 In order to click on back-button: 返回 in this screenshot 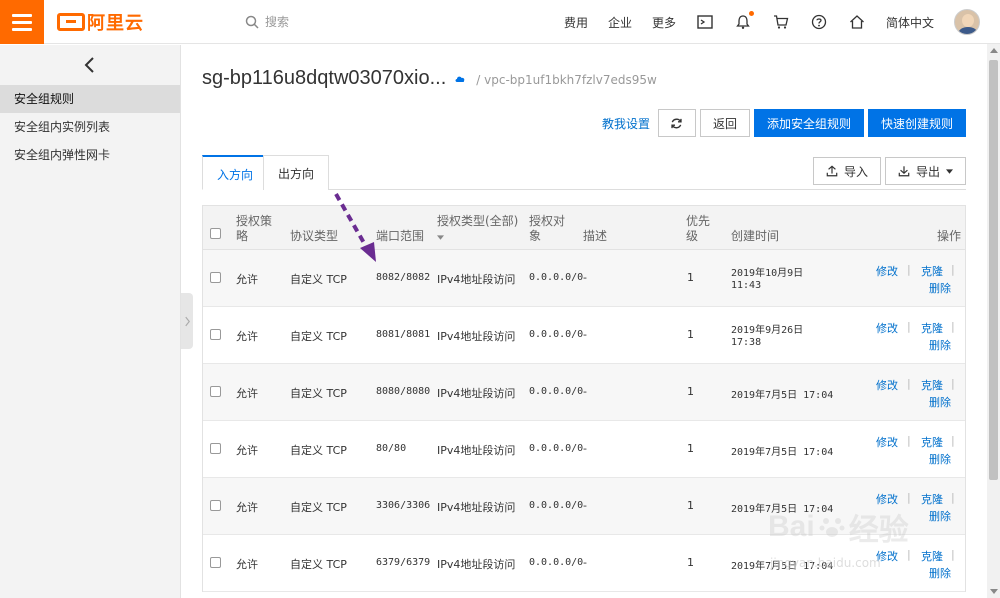, I will do `click(724, 123)`.